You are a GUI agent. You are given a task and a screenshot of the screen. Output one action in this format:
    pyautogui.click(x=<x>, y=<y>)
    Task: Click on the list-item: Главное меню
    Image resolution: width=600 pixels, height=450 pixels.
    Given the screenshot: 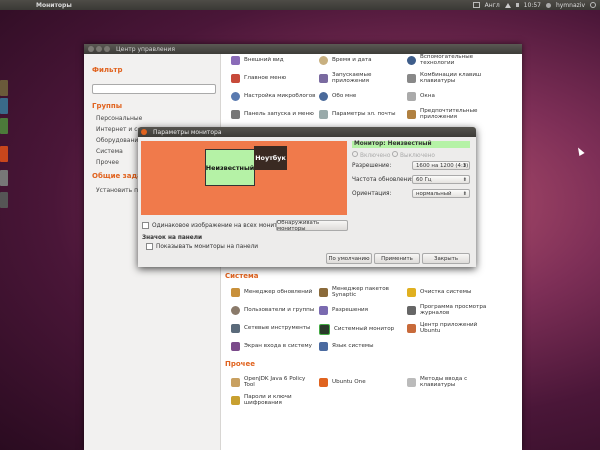 What is the action you would take?
    pyautogui.click(x=258, y=78)
    